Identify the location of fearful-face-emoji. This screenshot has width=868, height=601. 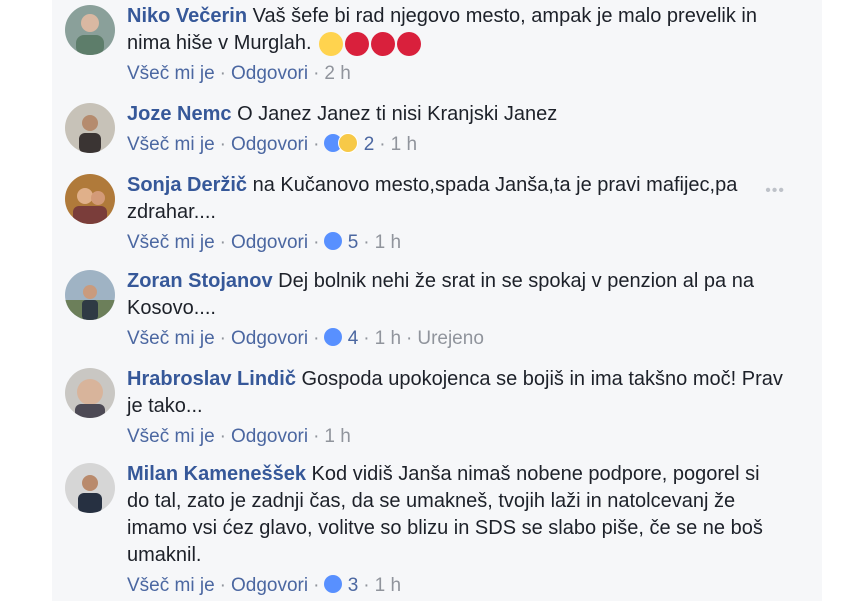
(331, 43).